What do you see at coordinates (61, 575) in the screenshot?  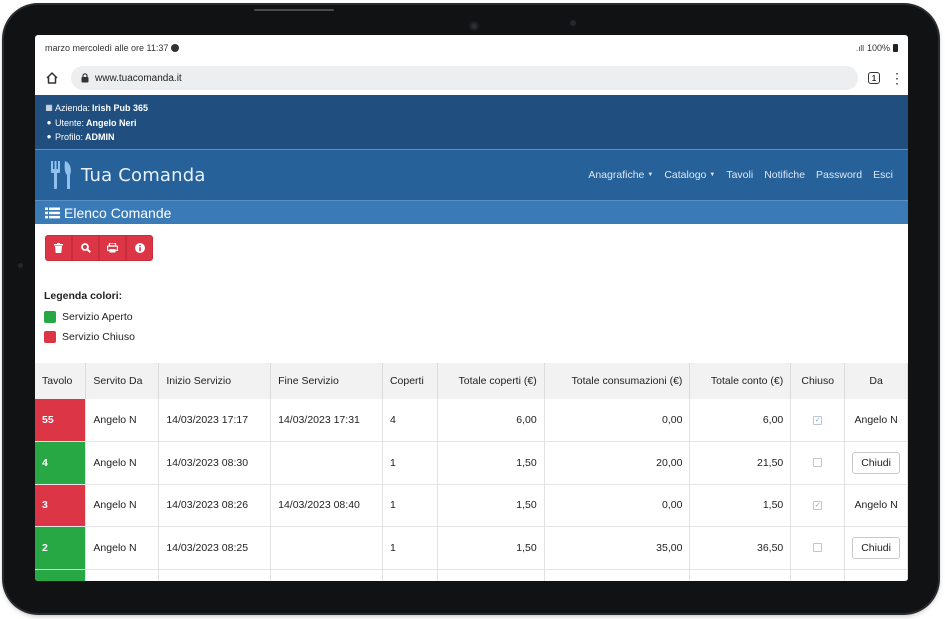 I see `cell-tavolo` at bounding box center [61, 575].